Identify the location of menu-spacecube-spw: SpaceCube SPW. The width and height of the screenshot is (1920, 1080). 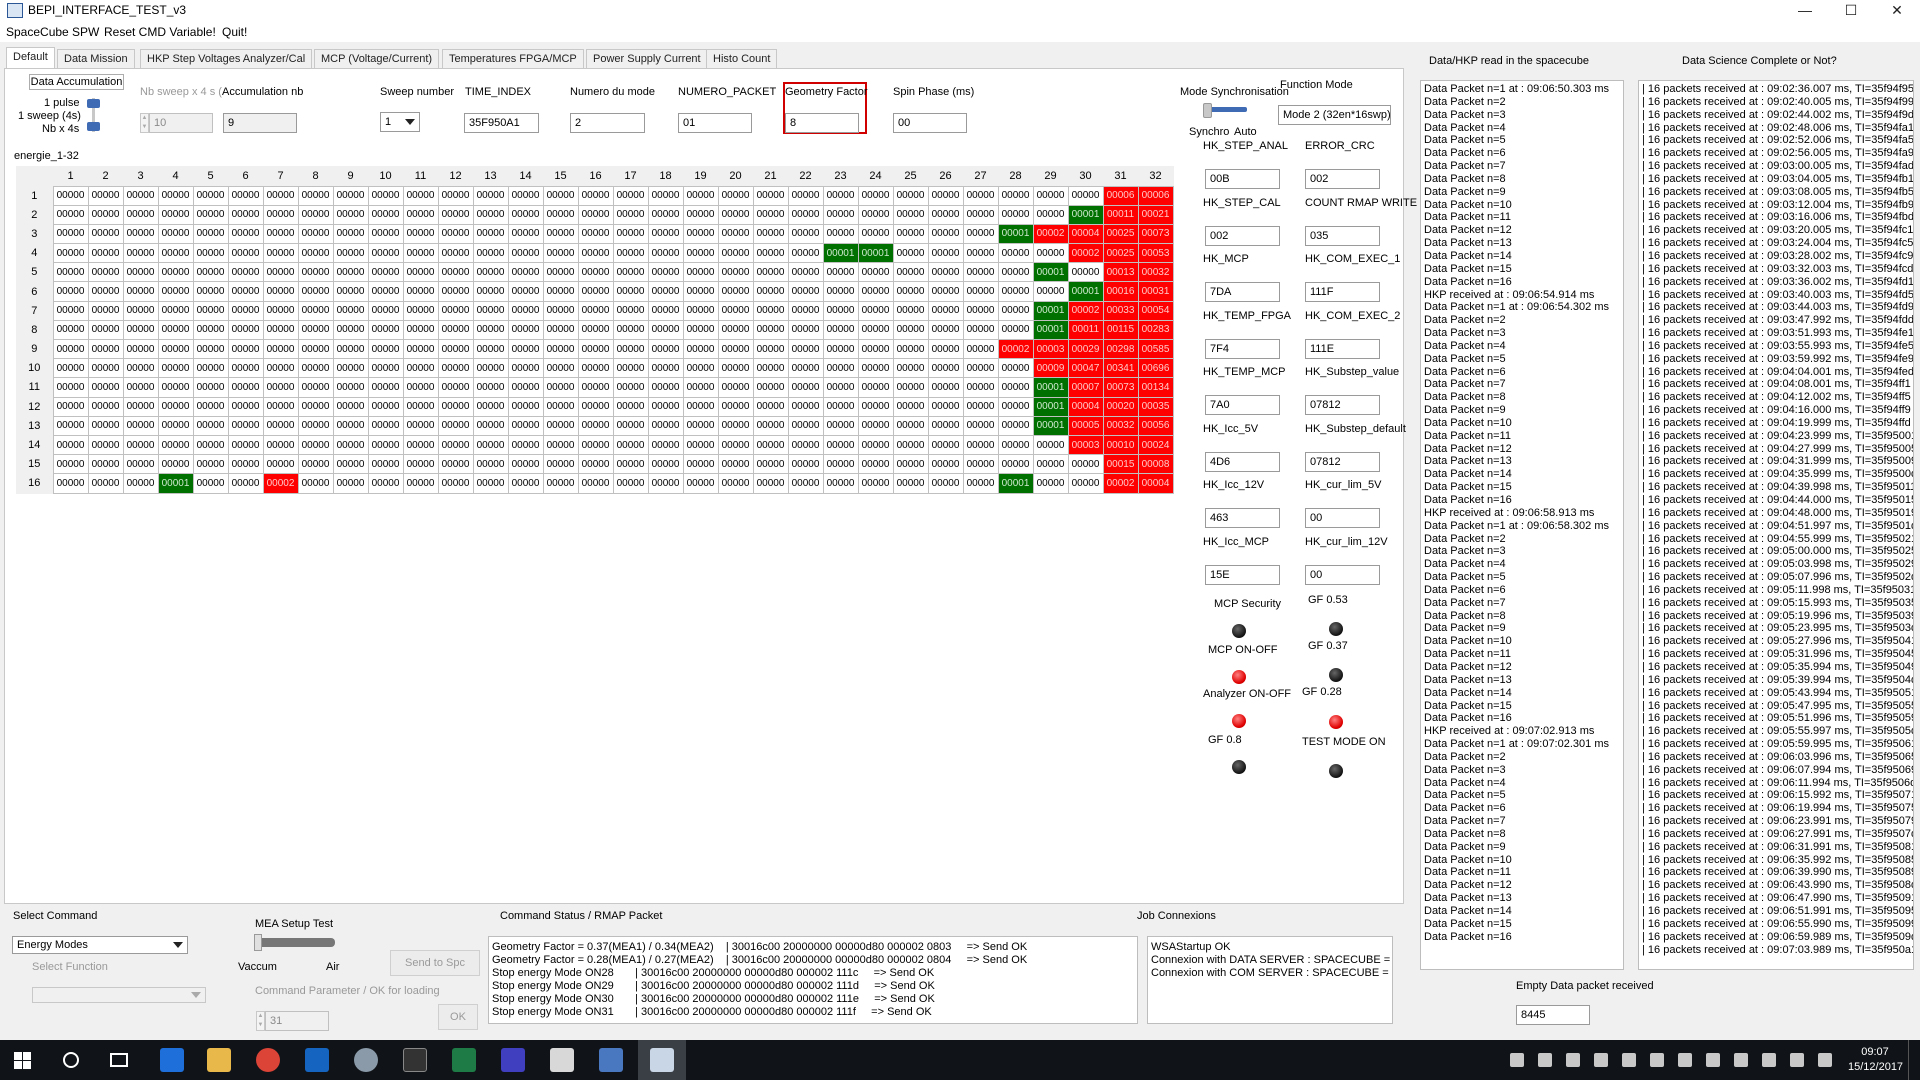
(52, 32).